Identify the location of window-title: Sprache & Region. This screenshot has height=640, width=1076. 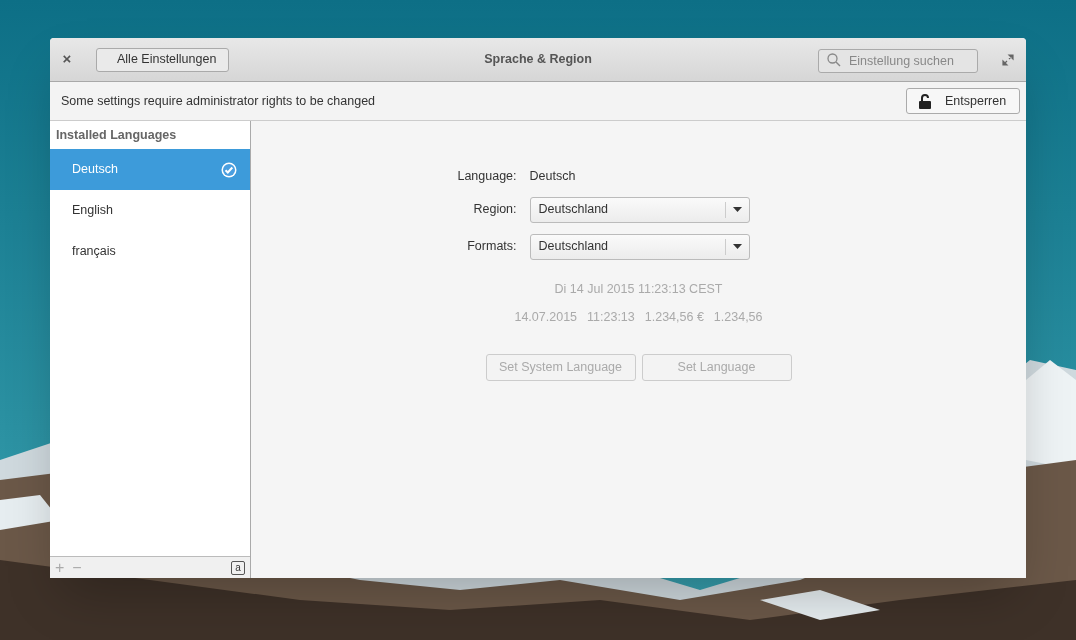
(538, 60).